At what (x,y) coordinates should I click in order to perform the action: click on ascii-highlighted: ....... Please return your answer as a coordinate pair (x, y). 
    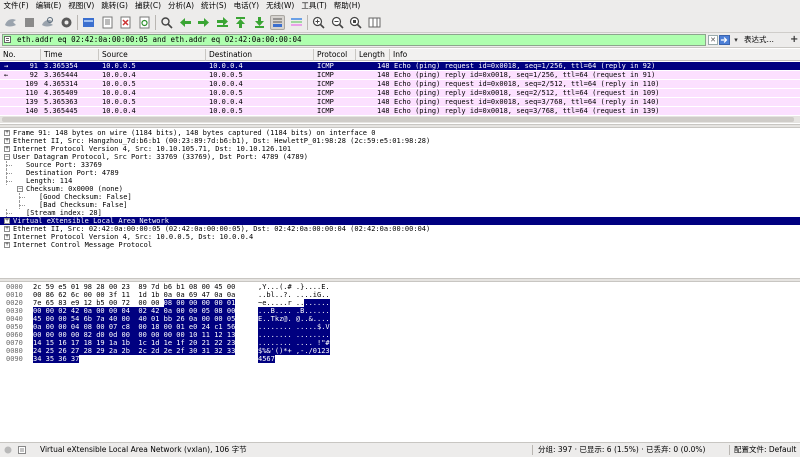
    Looking at the image, I should click on (317, 303).